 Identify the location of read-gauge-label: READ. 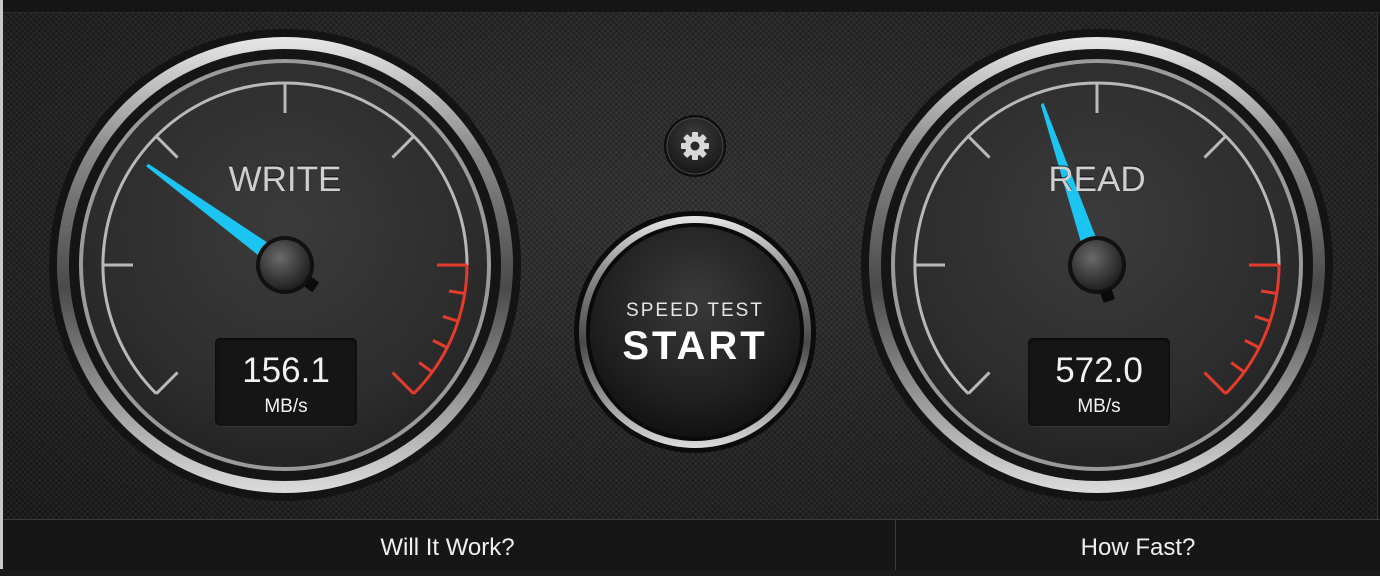
(1097, 179).